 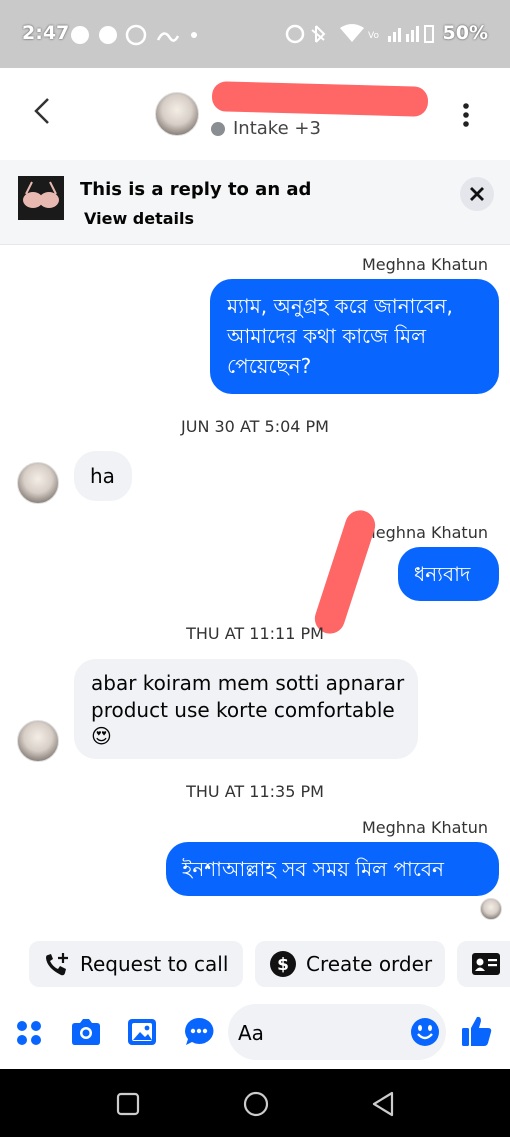 I want to click on close-banner-button, so click(x=477, y=194).